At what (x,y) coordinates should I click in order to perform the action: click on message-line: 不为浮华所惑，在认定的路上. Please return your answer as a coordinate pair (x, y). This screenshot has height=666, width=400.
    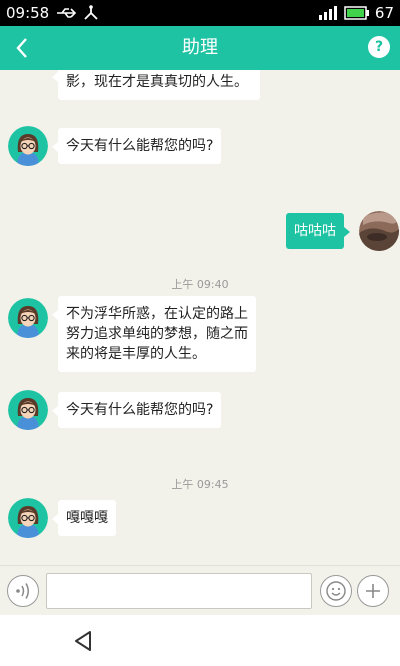
    Looking at the image, I should click on (157, 314).